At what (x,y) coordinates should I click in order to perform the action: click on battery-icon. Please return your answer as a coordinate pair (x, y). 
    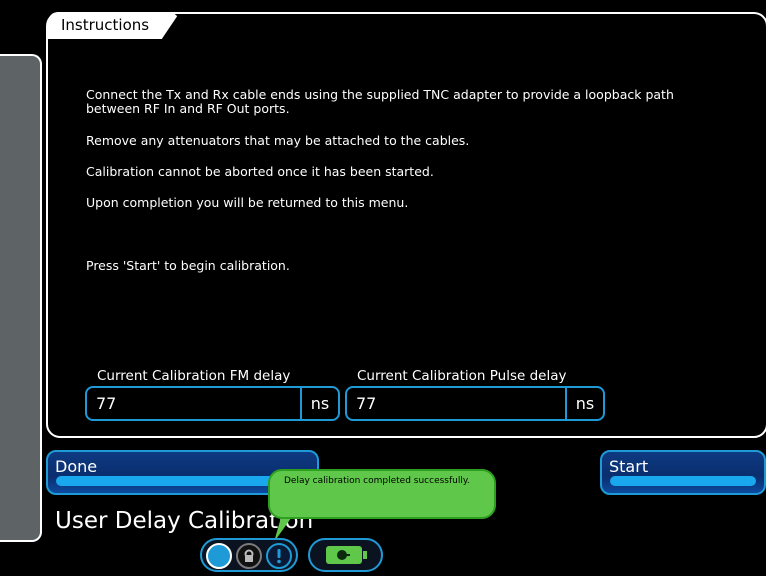
    Looking at the image, I should click on (344, 555).